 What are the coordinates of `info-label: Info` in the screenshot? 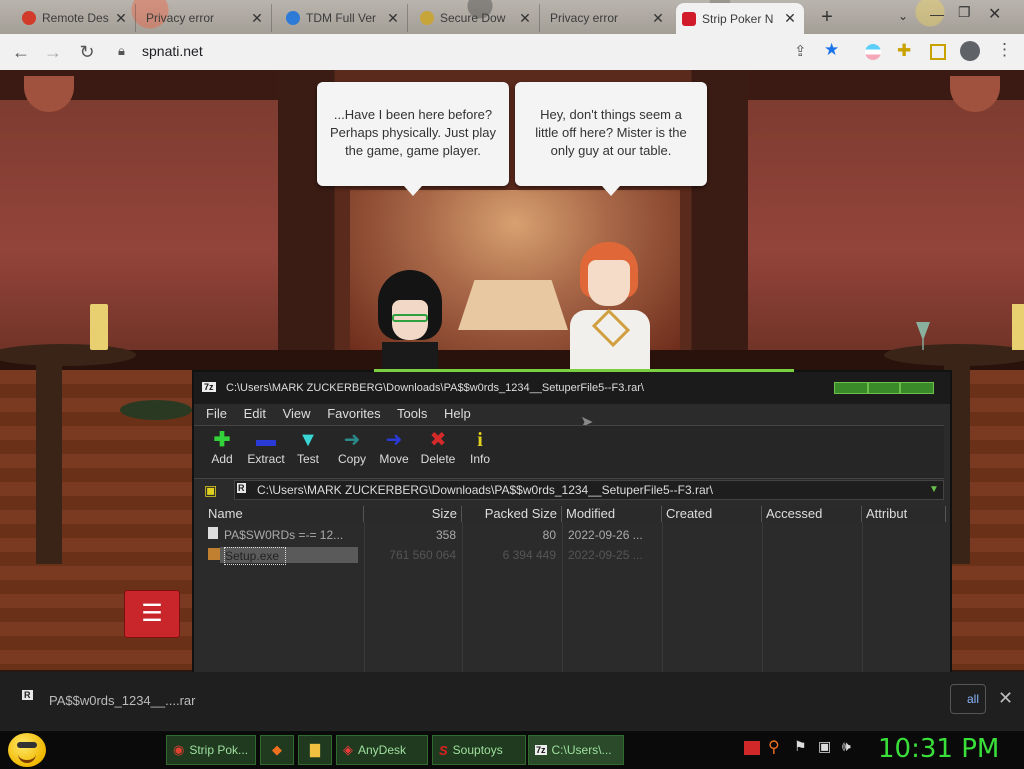 It's located at (479, 459).